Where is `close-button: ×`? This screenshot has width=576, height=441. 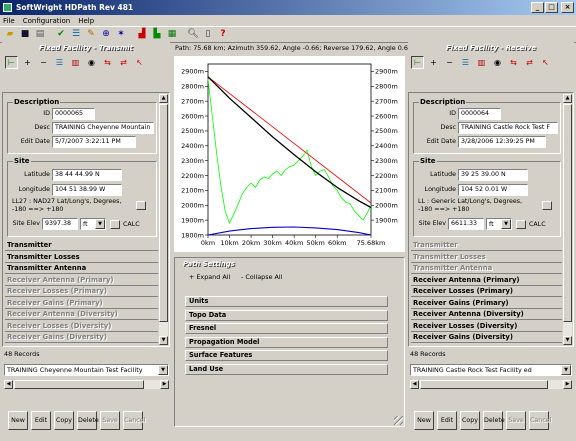
close-button: × is located at coordinates (567, 7).